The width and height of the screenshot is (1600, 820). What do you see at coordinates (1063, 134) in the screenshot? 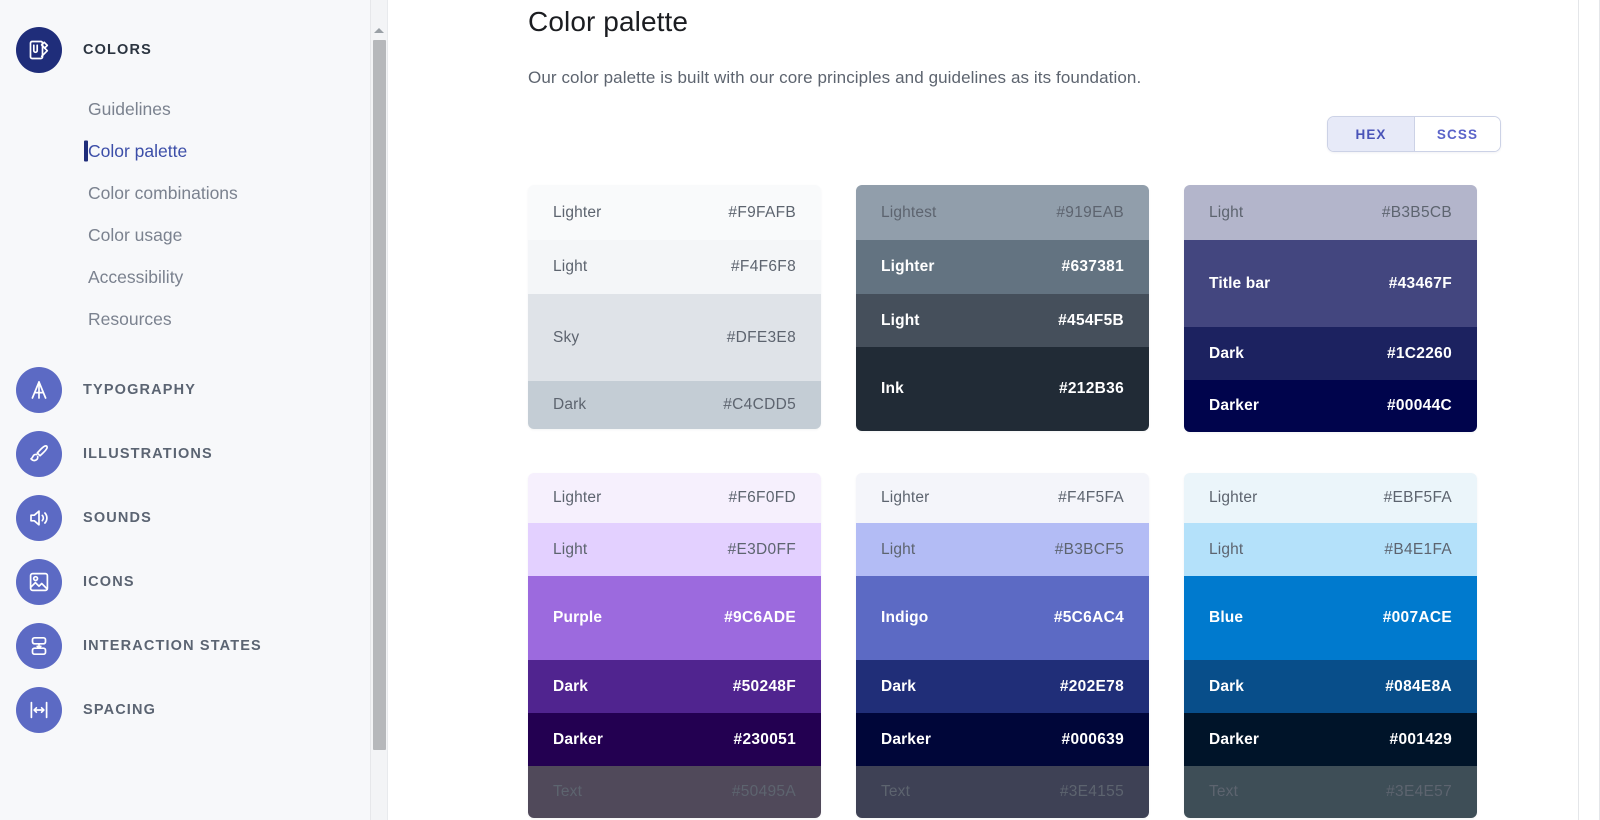
I see `format-toggle-row: HEX SCSS` at bounding box center [1063, 134].